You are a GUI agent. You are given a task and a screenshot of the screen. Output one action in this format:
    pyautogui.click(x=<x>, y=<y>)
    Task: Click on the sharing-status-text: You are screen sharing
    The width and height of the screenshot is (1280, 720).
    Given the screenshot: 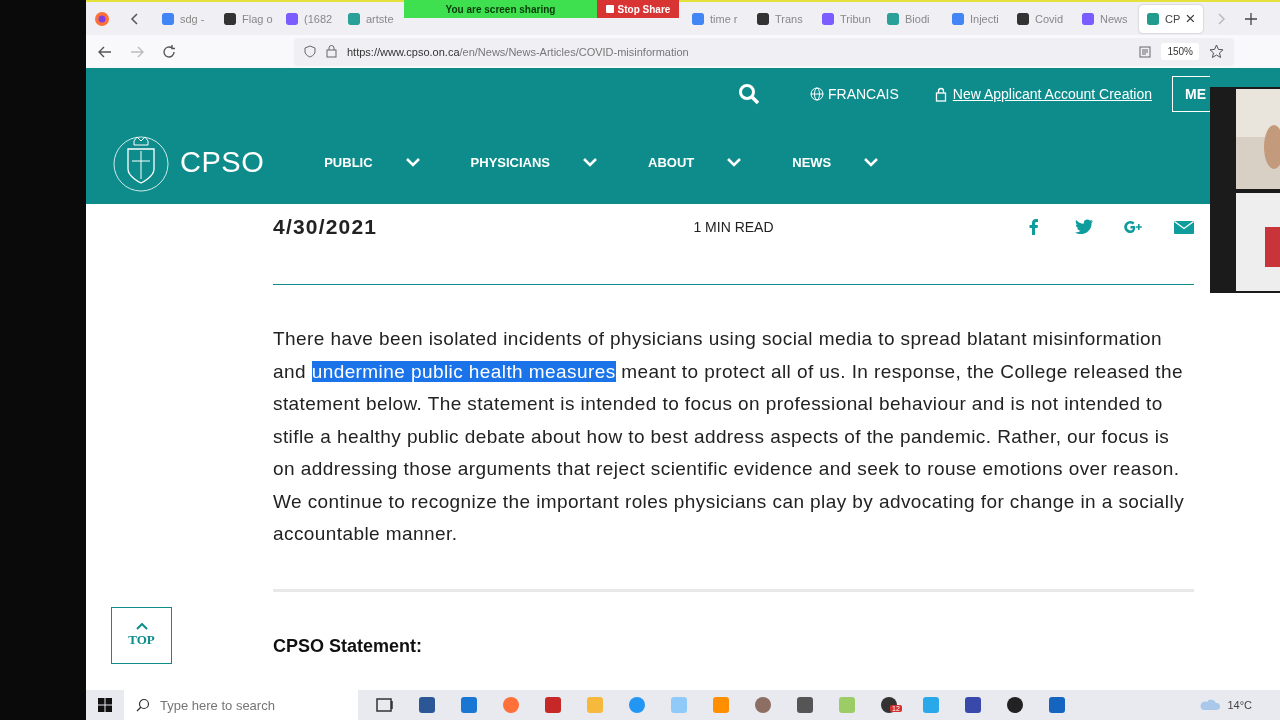 What is the action you would take?
    pyautogui.click(x=500, y=9)
    